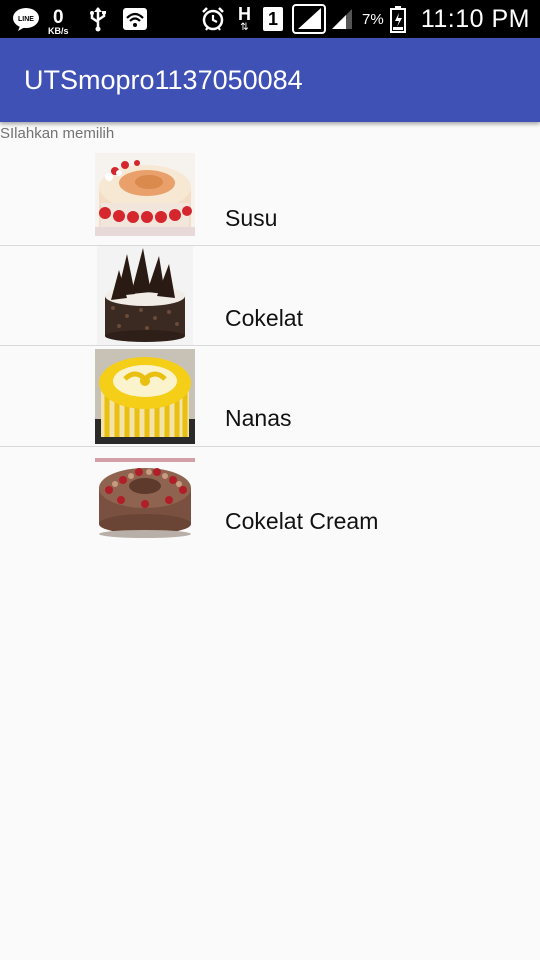 The width and height of the screenshot is (540, 960). What do you see at coordinates (270, 199) in the screenshot?
I see `list-item-susu: Susu` at bounding box center [270, 199].